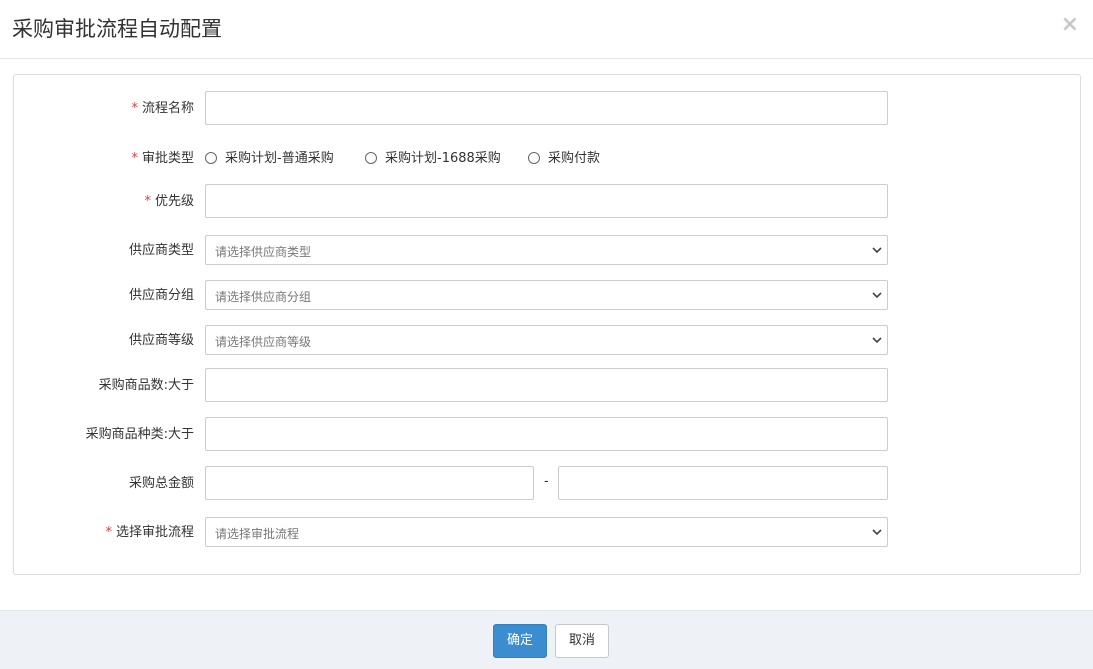 This screenshot has width=1093, height=669. What do you see at coordinates (161, 250) in the screenshot?
I see `supplier-type-label: 供应商类型` at bounding box center [161, 250].